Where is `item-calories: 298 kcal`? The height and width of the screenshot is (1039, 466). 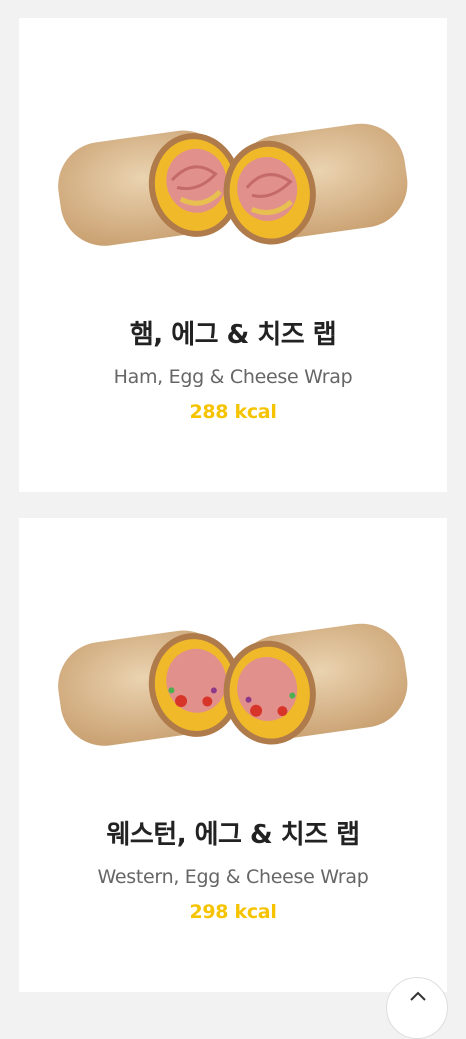
item-calories: 298 kcal is located at coordinates (233, 912).